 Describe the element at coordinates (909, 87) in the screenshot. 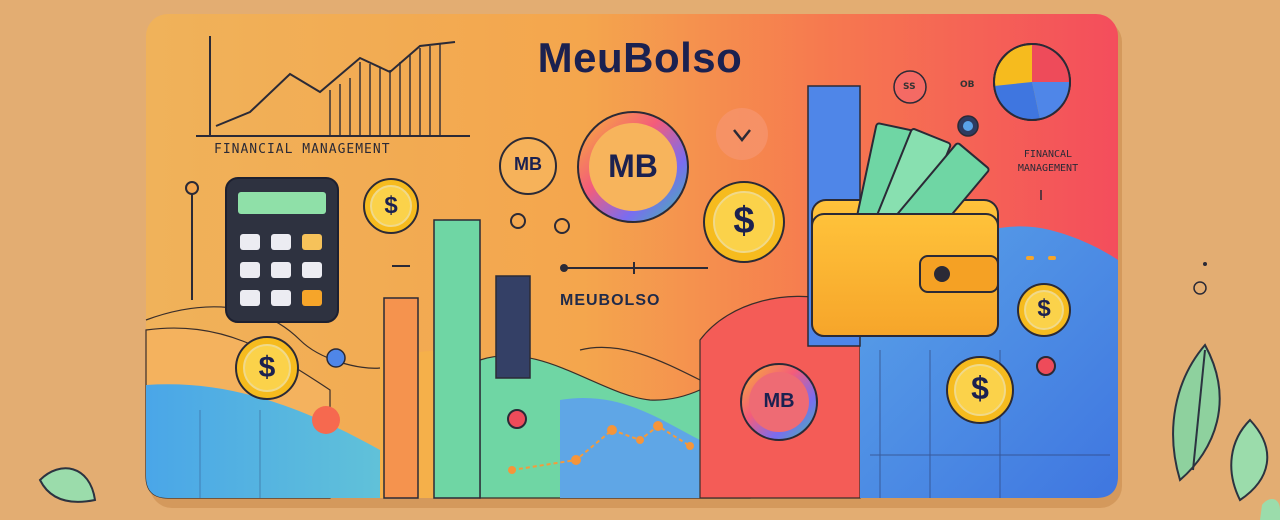

I see `tiny-label-a: SS` at that location.